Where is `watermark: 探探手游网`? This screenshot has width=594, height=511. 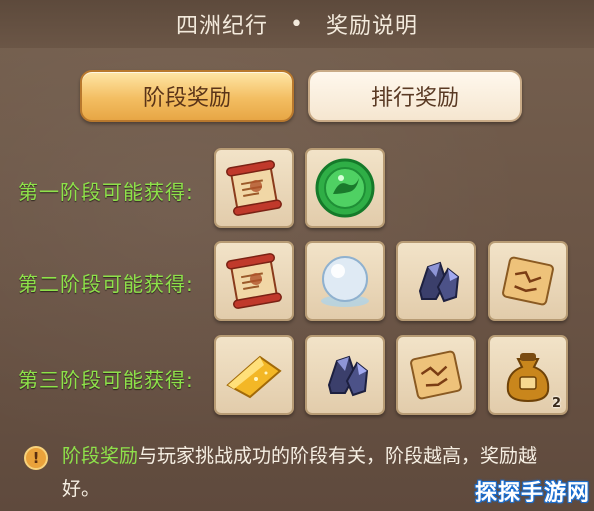
watermark: 探探手游网 is located at coordinates (532, 493).